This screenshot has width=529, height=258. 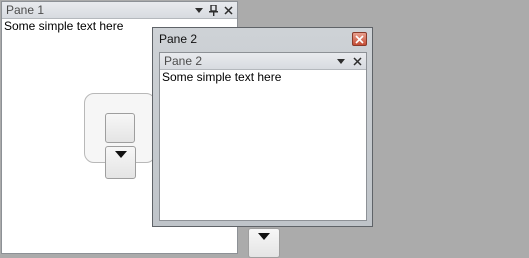 What do you see at coordinates (183, 61) in the screenshot?
I see `pane-2-title: Pane 2` at bounding box center [183, 61].